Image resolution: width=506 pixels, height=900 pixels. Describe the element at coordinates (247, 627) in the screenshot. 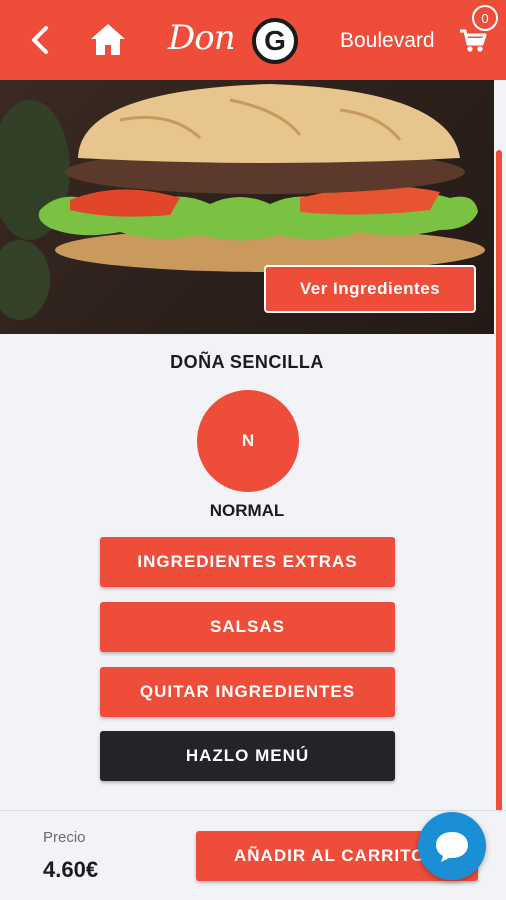

I see `sauces-button: SALSAS` at that location.